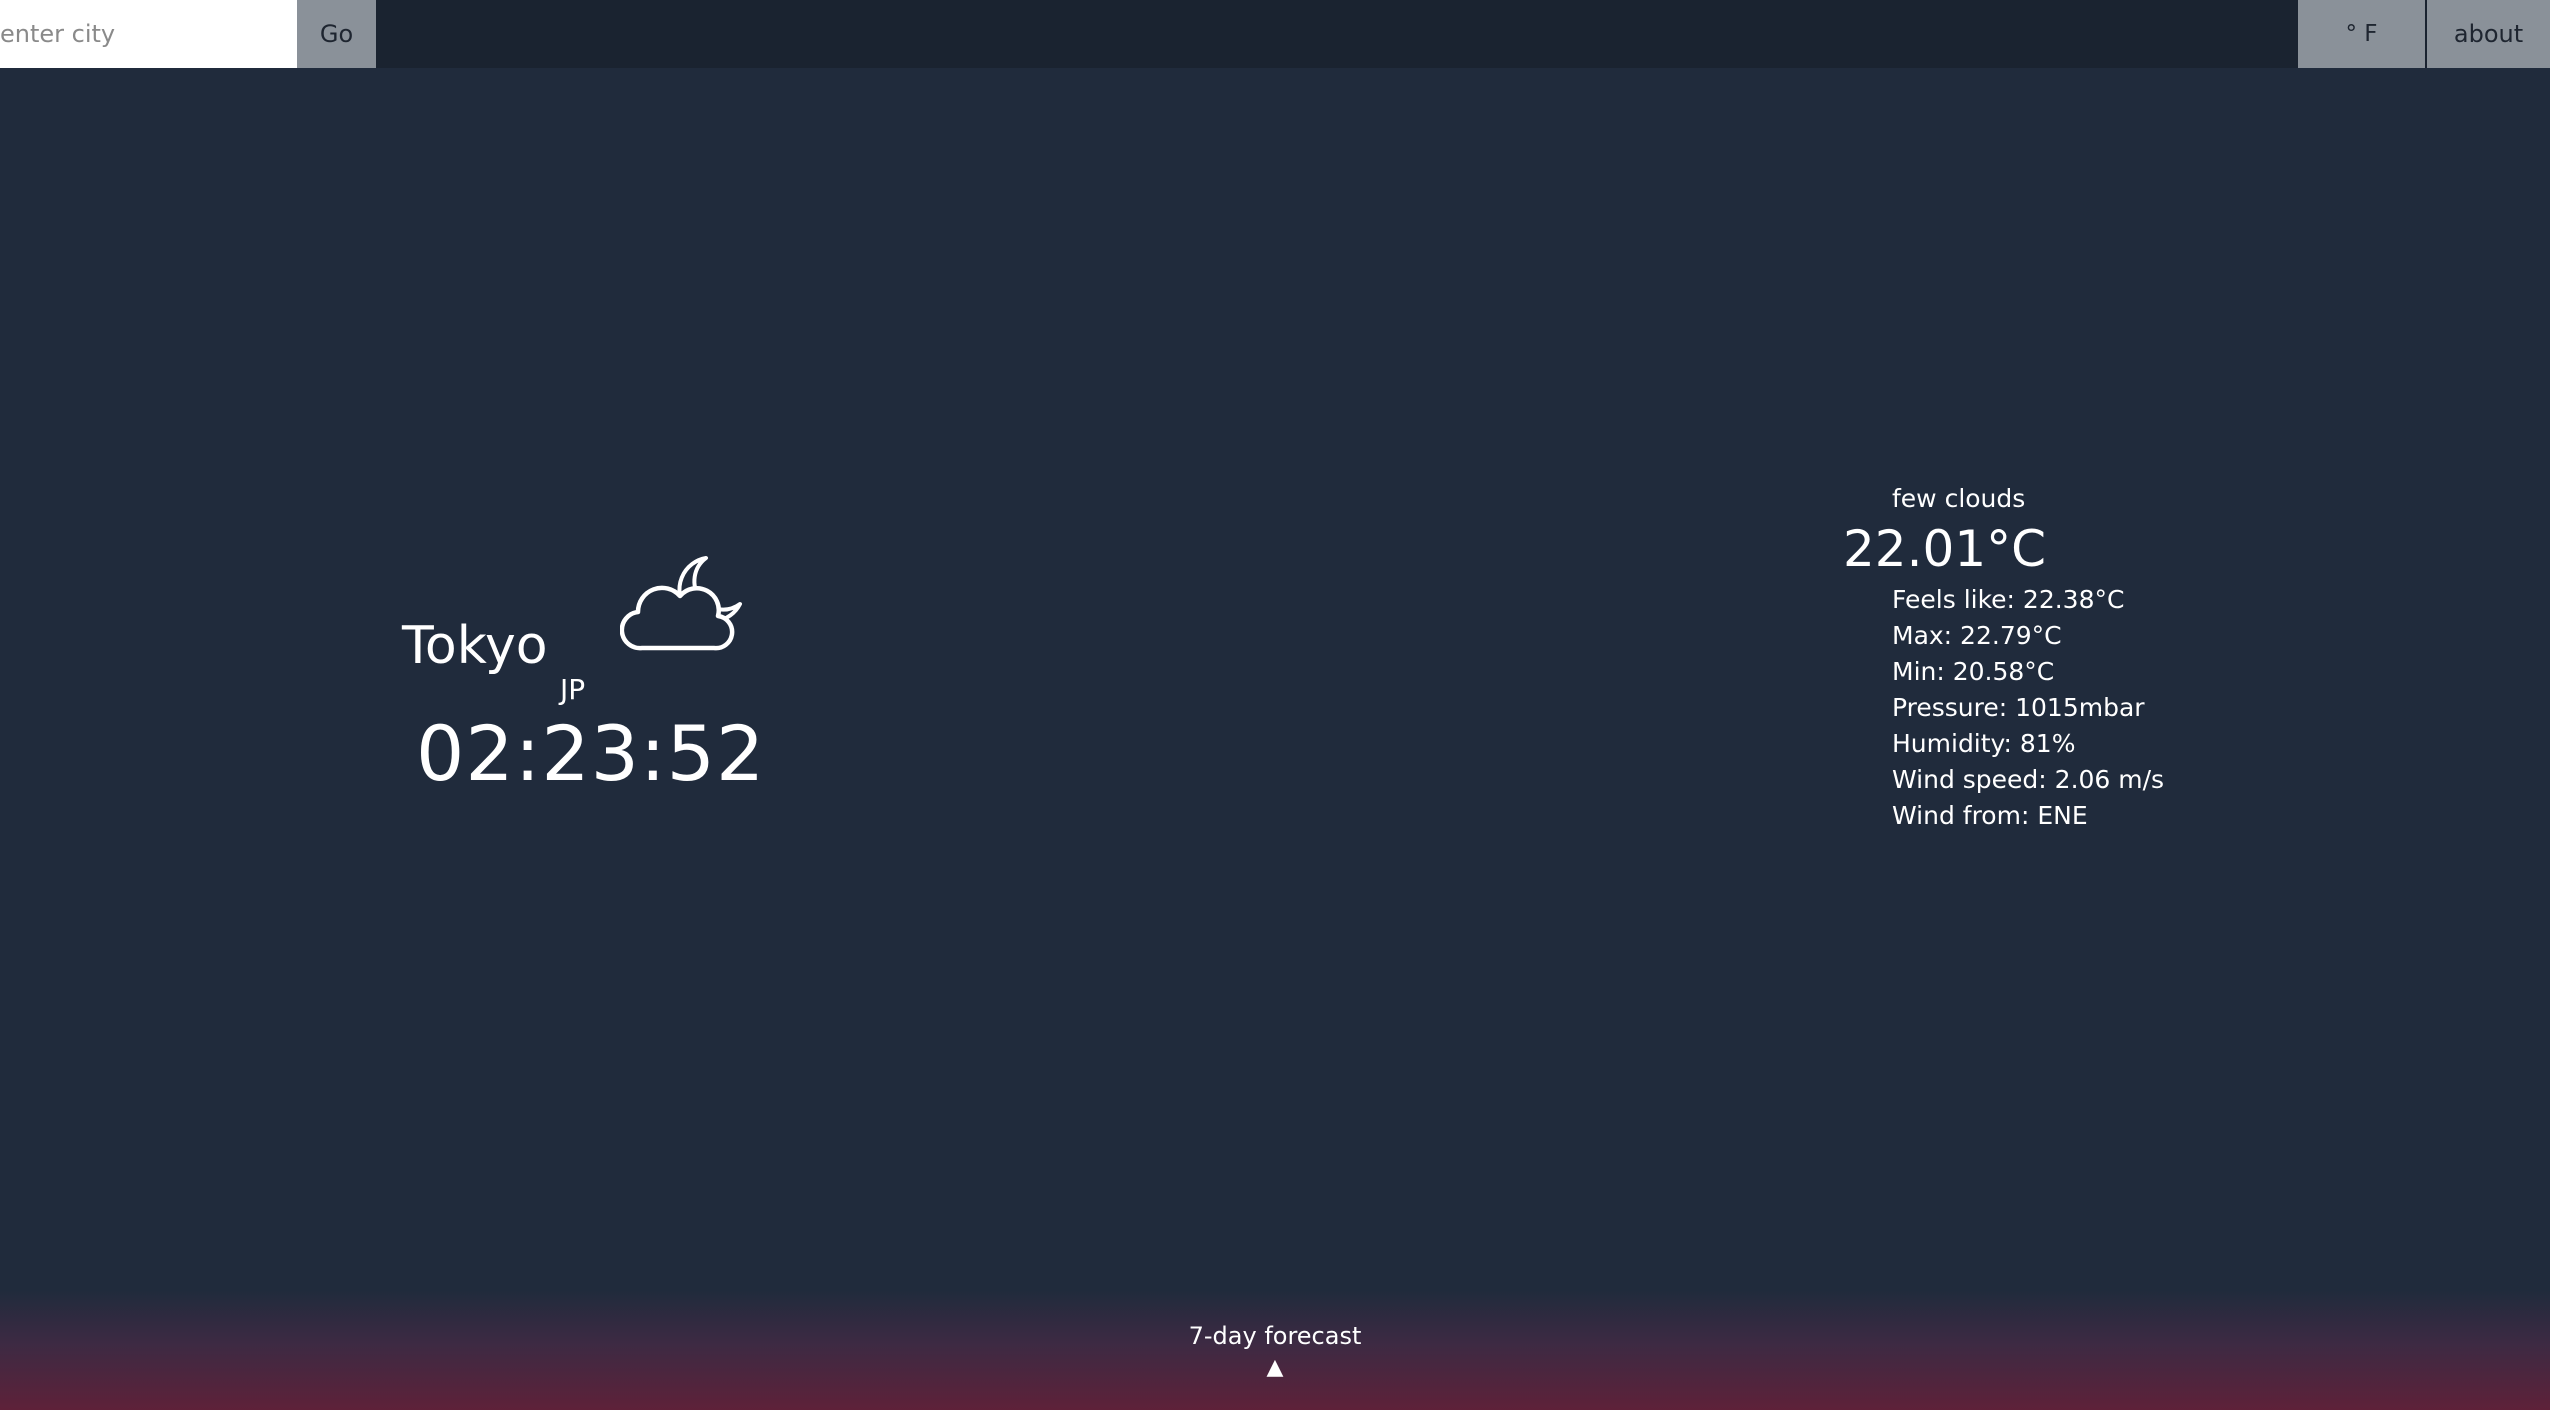 This screenshot has height=1410, width=2550. I want to click on forecast-toggle-button: 7-day forecast ▲, so click(1275, 1350).